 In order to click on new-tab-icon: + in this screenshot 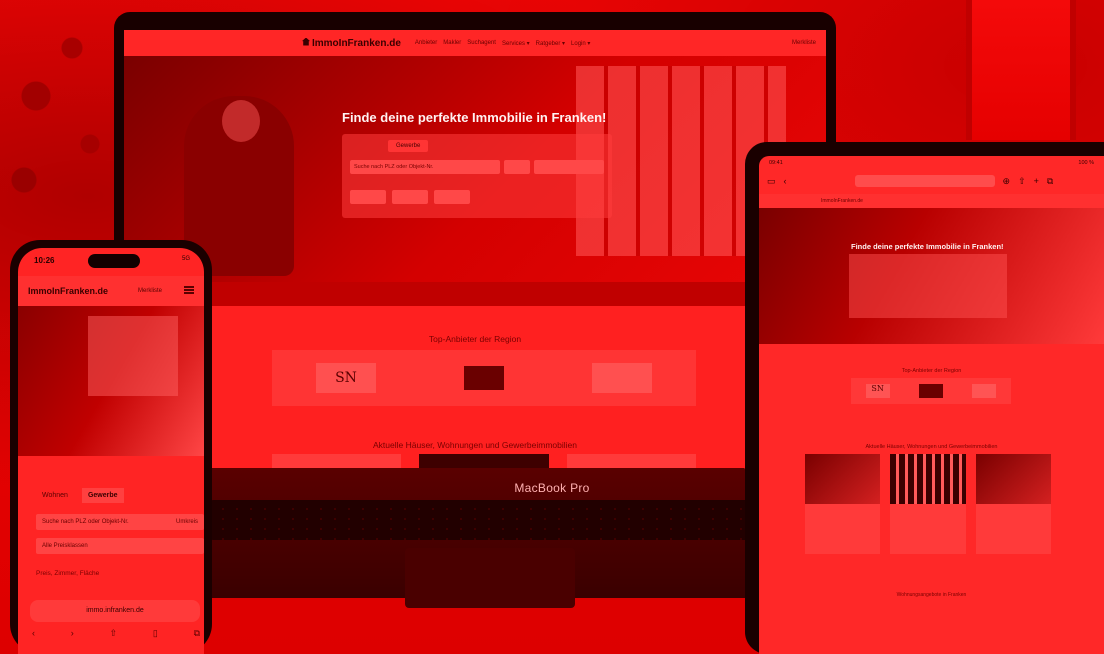, I will do `click(1036, 181)`.